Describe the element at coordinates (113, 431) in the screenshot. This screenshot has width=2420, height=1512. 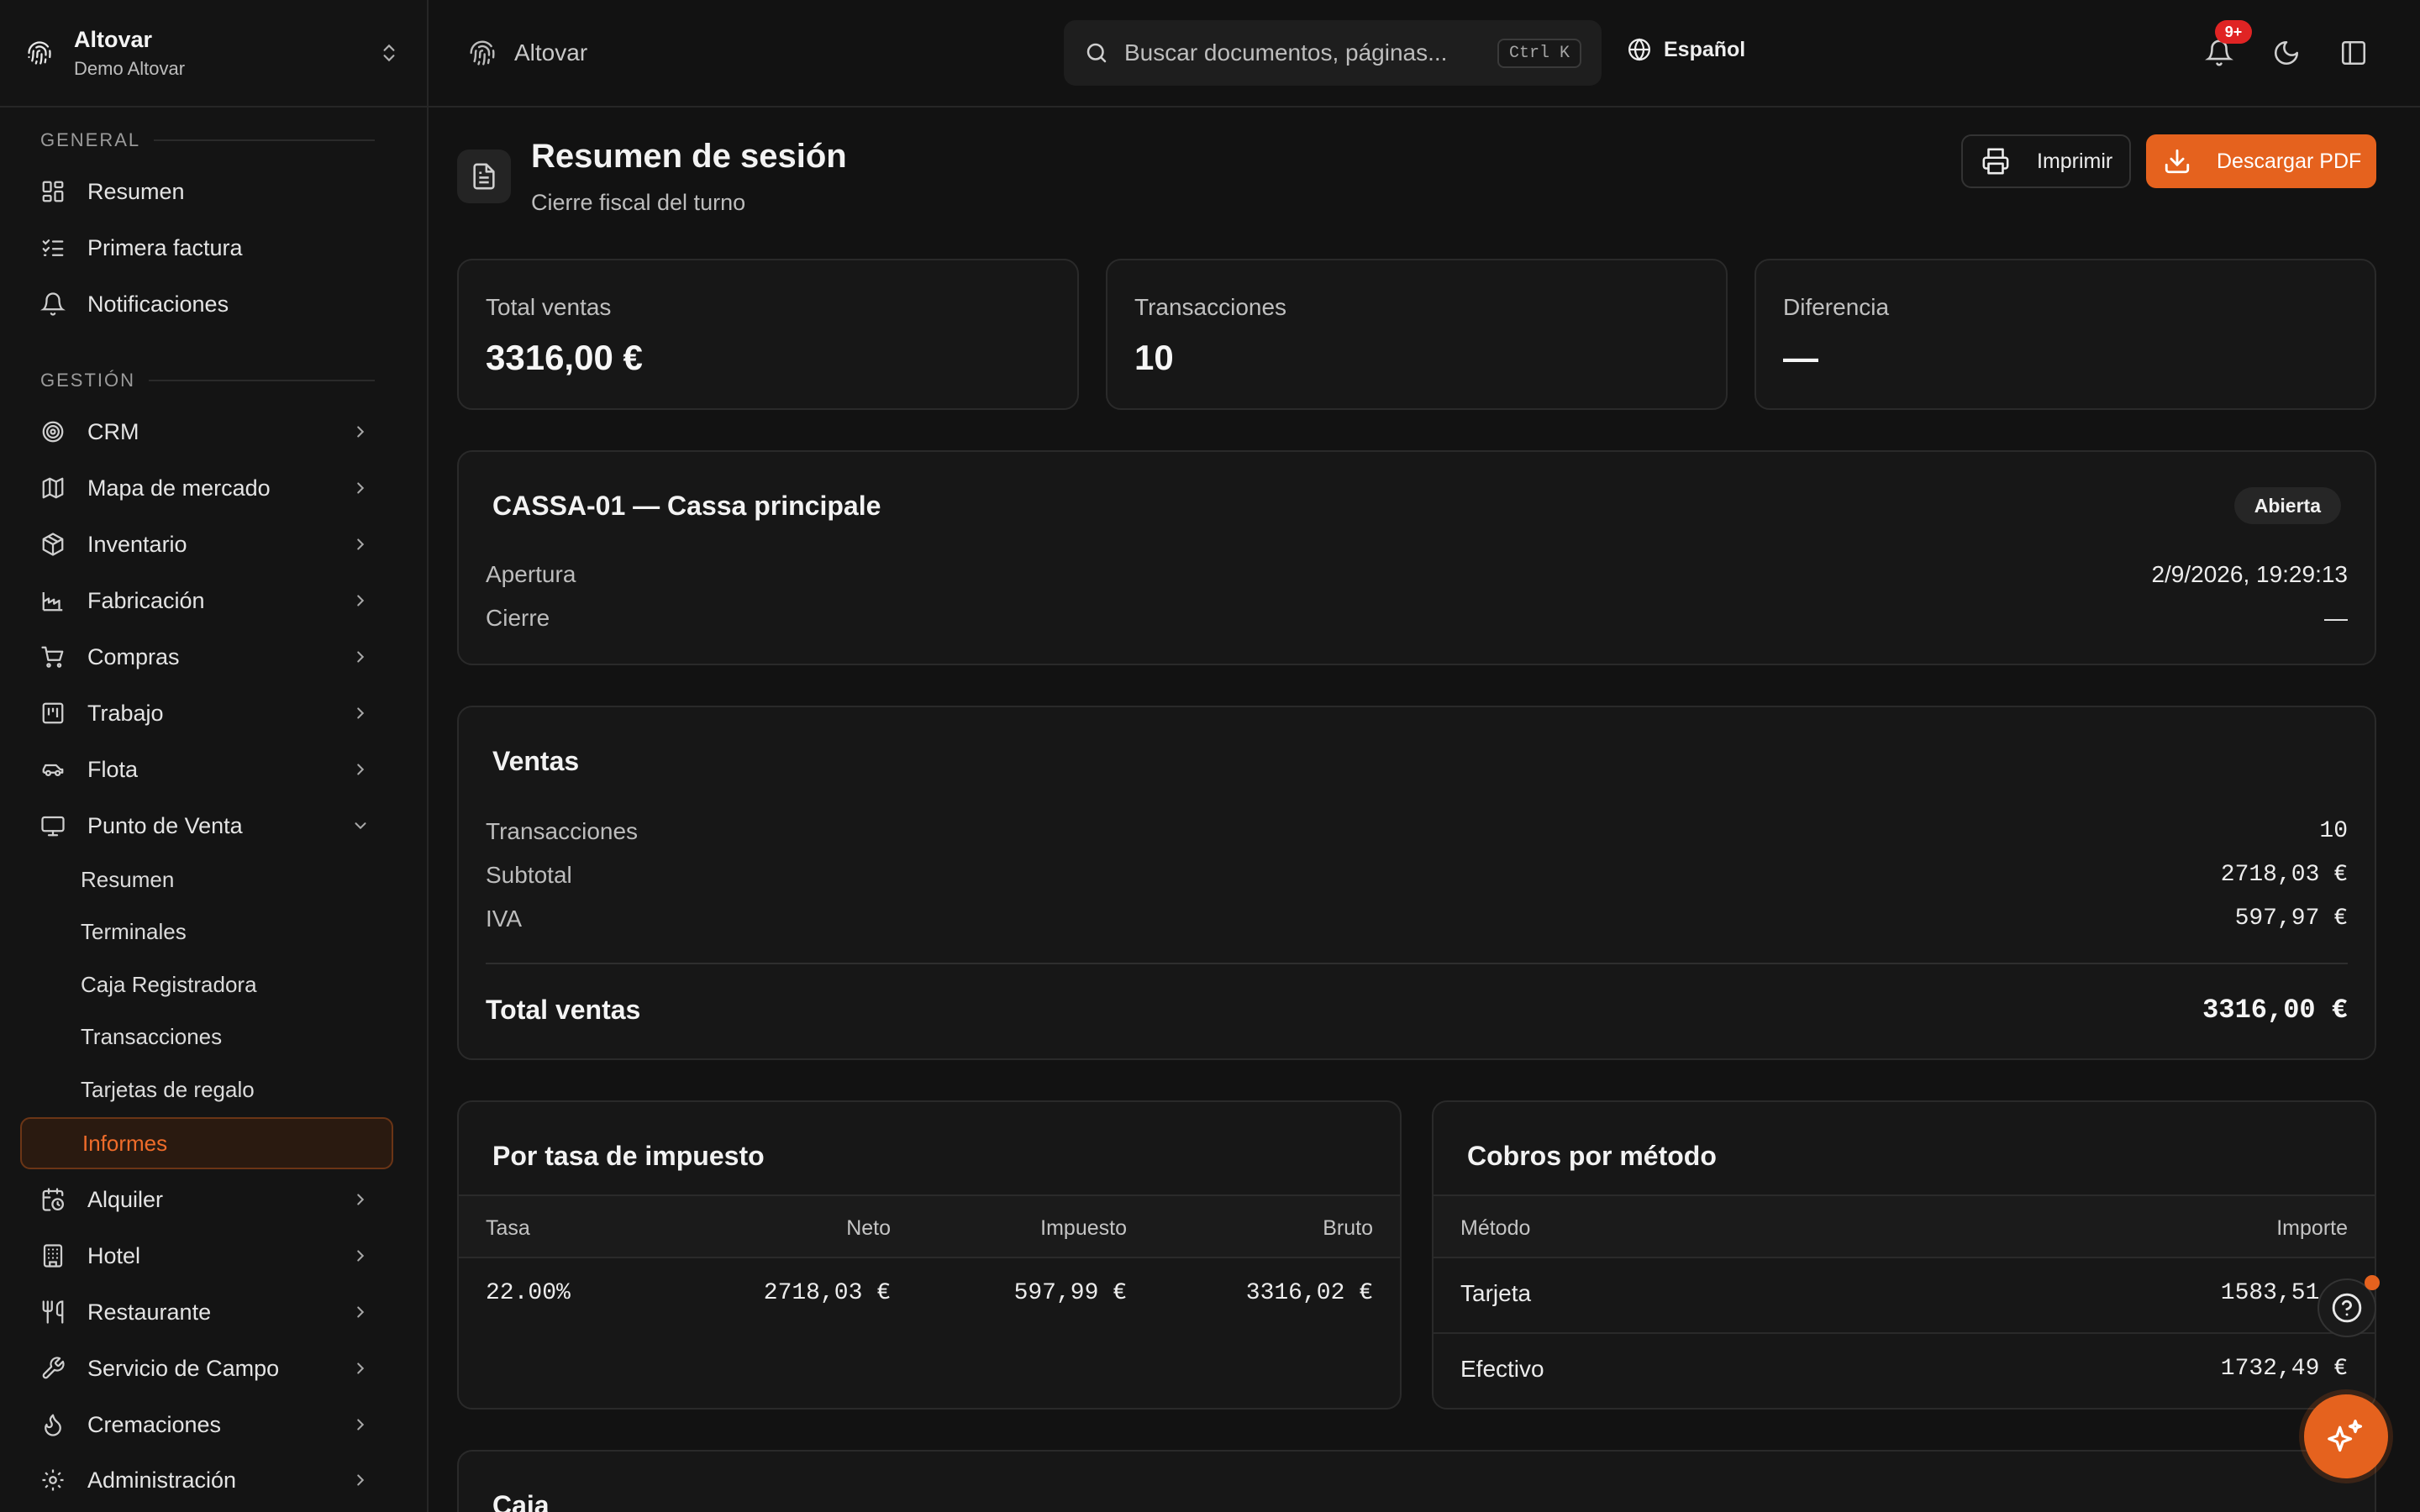
I see `sidebar-item-label: CRM` at that location.